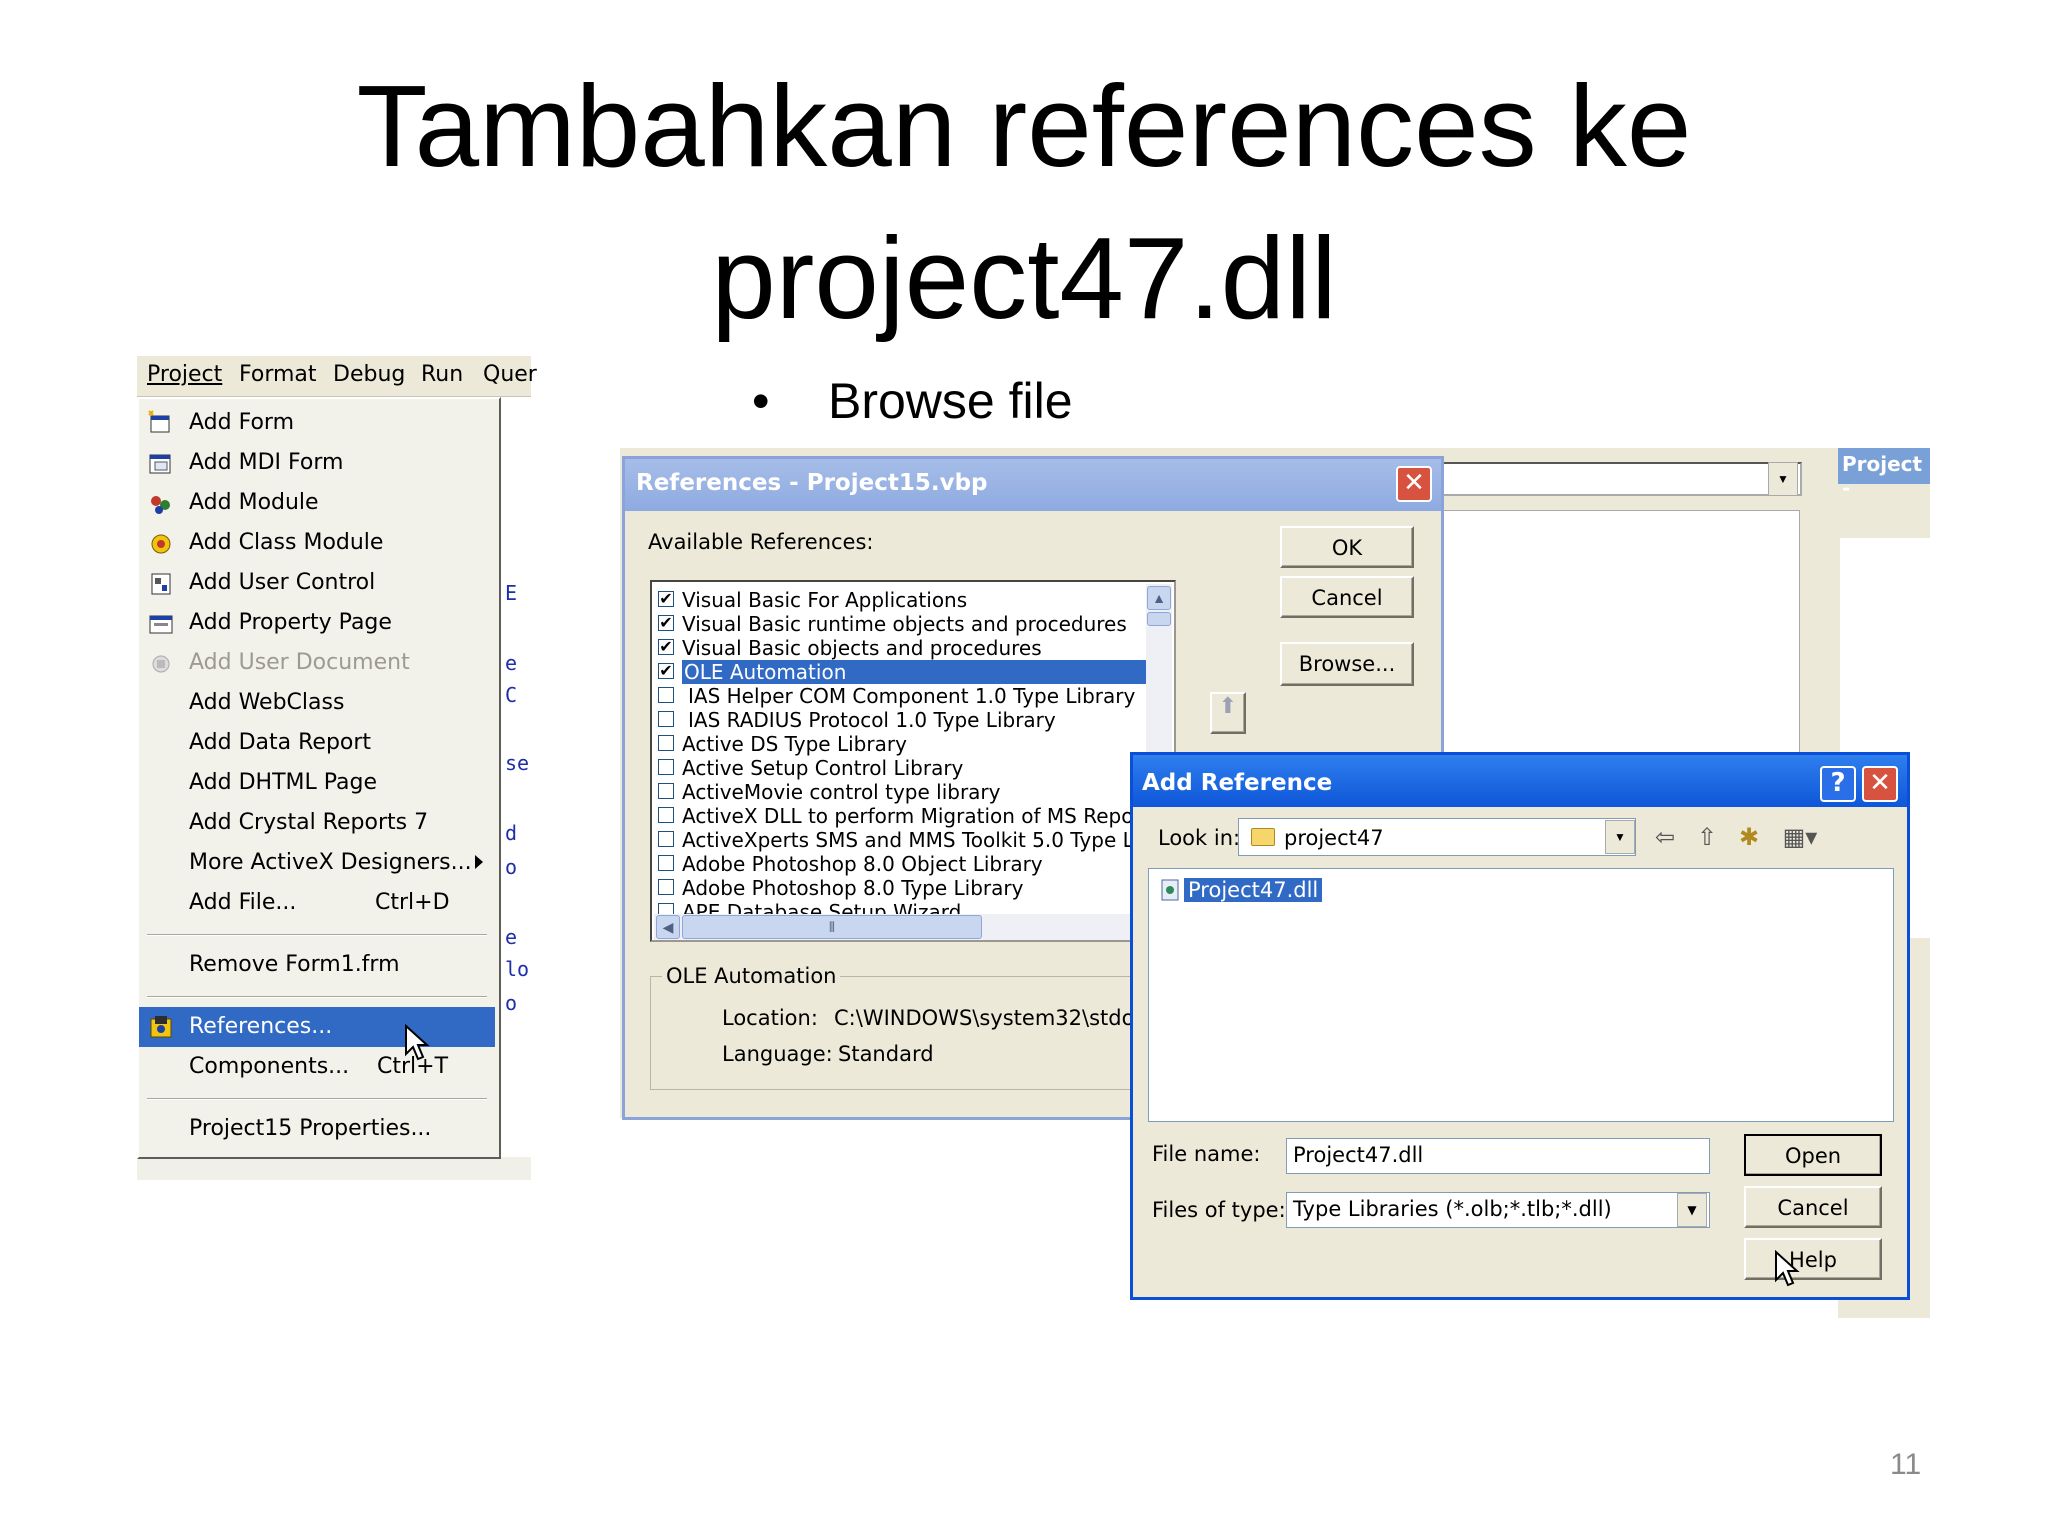  I want to click on menu-format: Format, so click(278, 374).